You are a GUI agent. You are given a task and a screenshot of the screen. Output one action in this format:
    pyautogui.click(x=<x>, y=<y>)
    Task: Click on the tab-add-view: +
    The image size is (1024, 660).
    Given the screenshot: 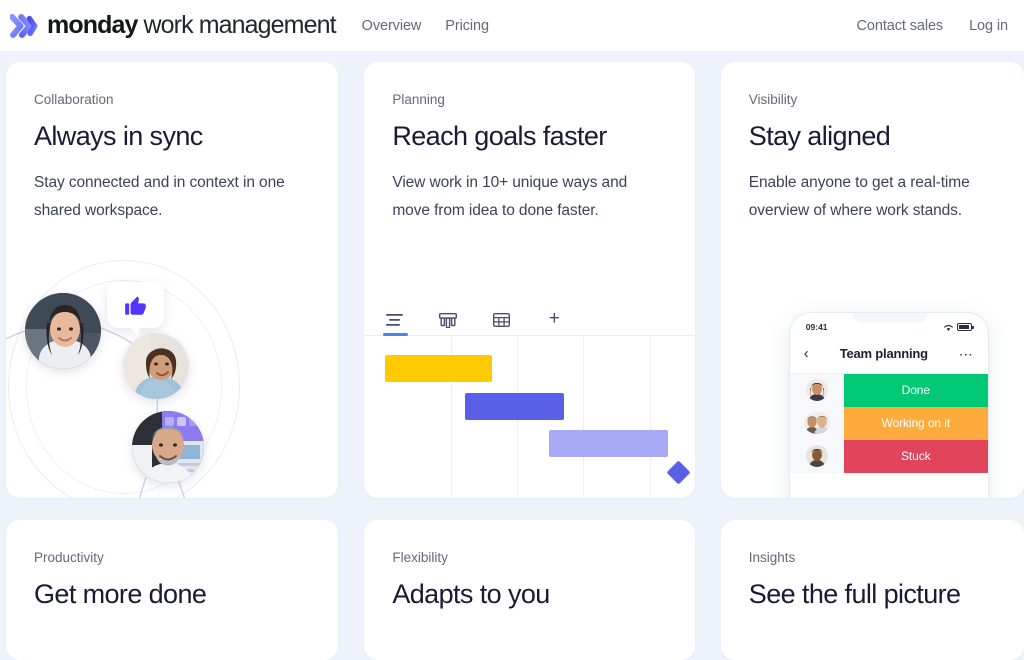 What is the action you would take?
    pyautogui.click(x=554, y=320)
    